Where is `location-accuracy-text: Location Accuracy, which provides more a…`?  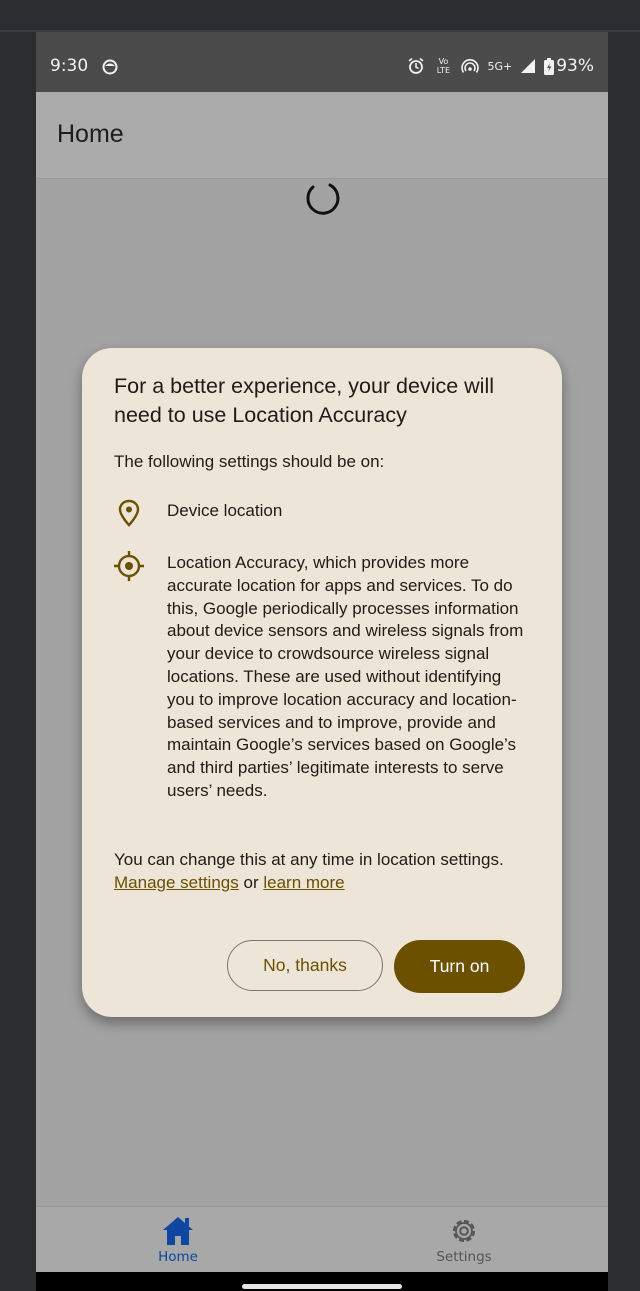
location-accuracy-text: Location Accuracy, which provides more a… is located at coordinates (345, 676).